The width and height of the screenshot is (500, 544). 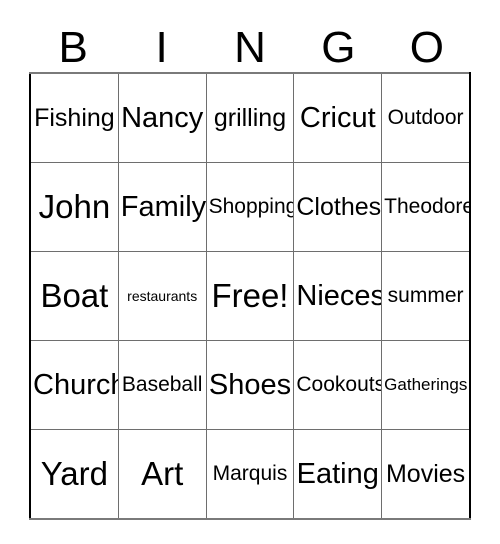 I want to click on bingo-cell: Nancy, so click(x=162, y=118).